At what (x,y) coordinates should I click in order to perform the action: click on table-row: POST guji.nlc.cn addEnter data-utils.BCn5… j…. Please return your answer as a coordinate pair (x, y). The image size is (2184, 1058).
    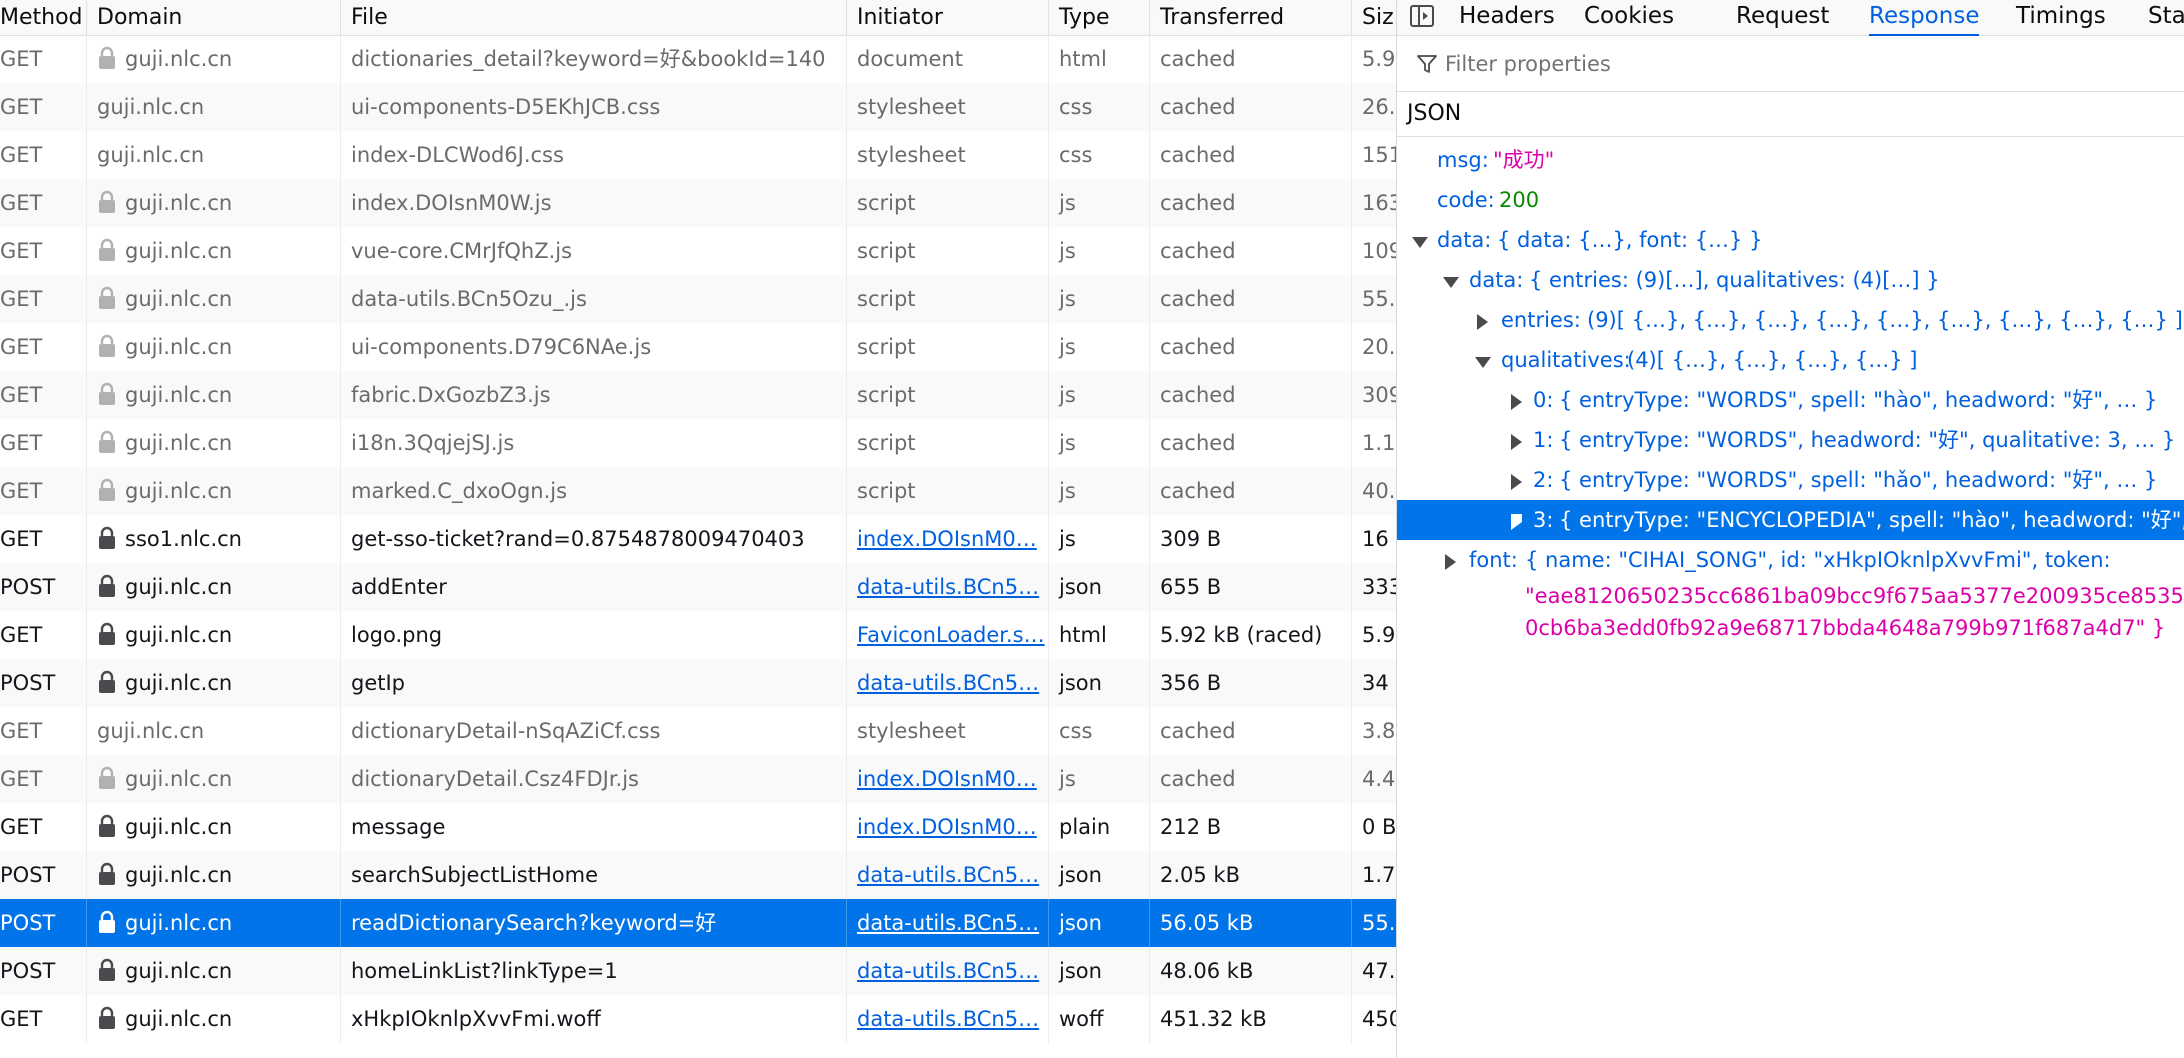
    Looking at the image, I should click on (698, 587).